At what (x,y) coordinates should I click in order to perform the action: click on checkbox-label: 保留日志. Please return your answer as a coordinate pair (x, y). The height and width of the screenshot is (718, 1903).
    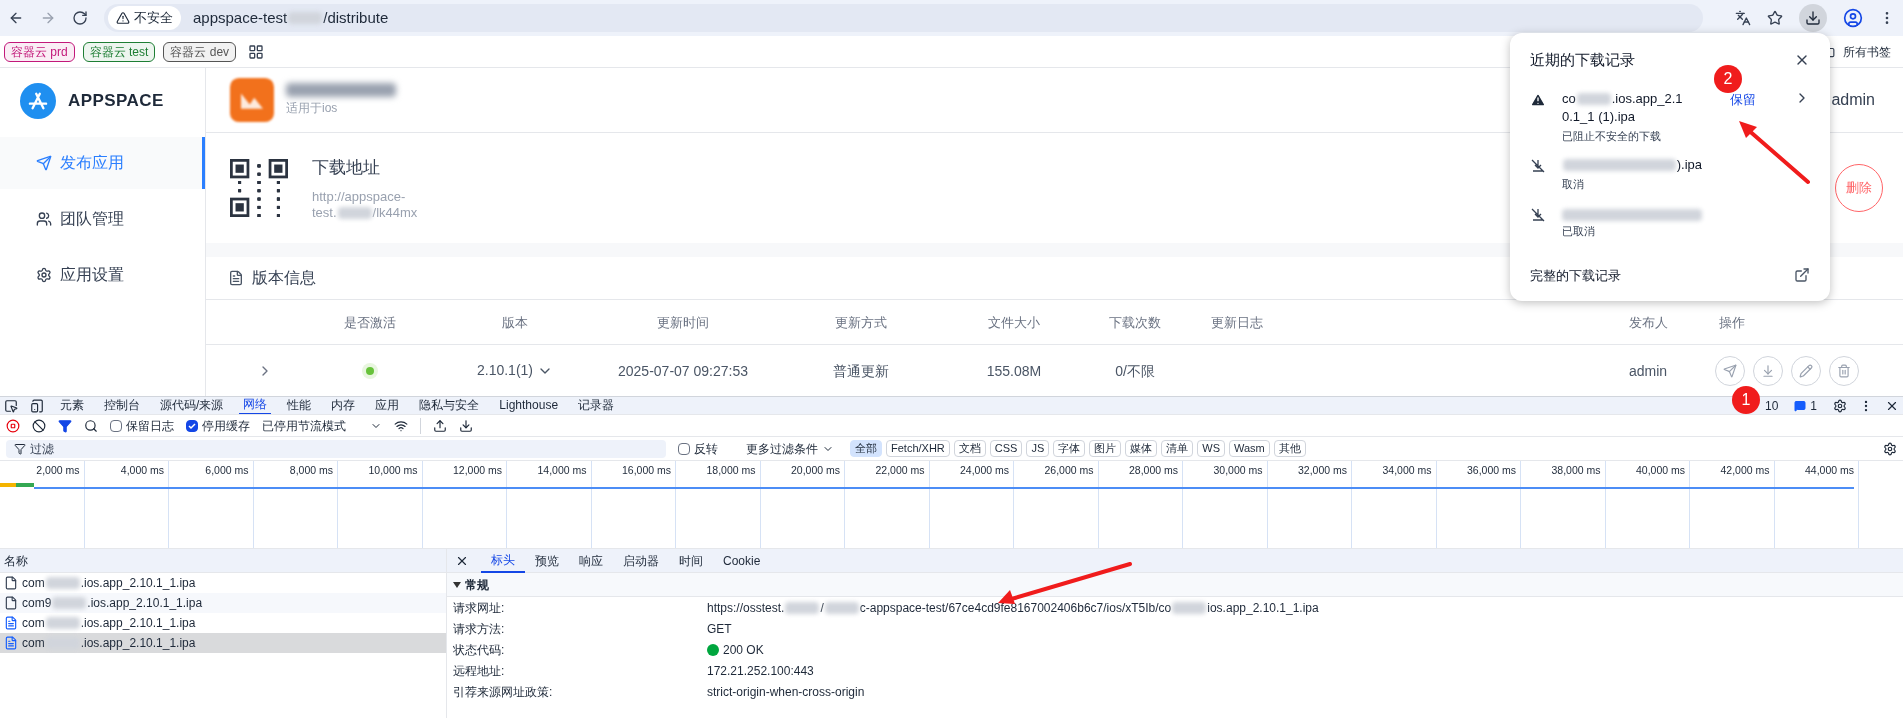
    Looking at the image, I should click on (150, 425).